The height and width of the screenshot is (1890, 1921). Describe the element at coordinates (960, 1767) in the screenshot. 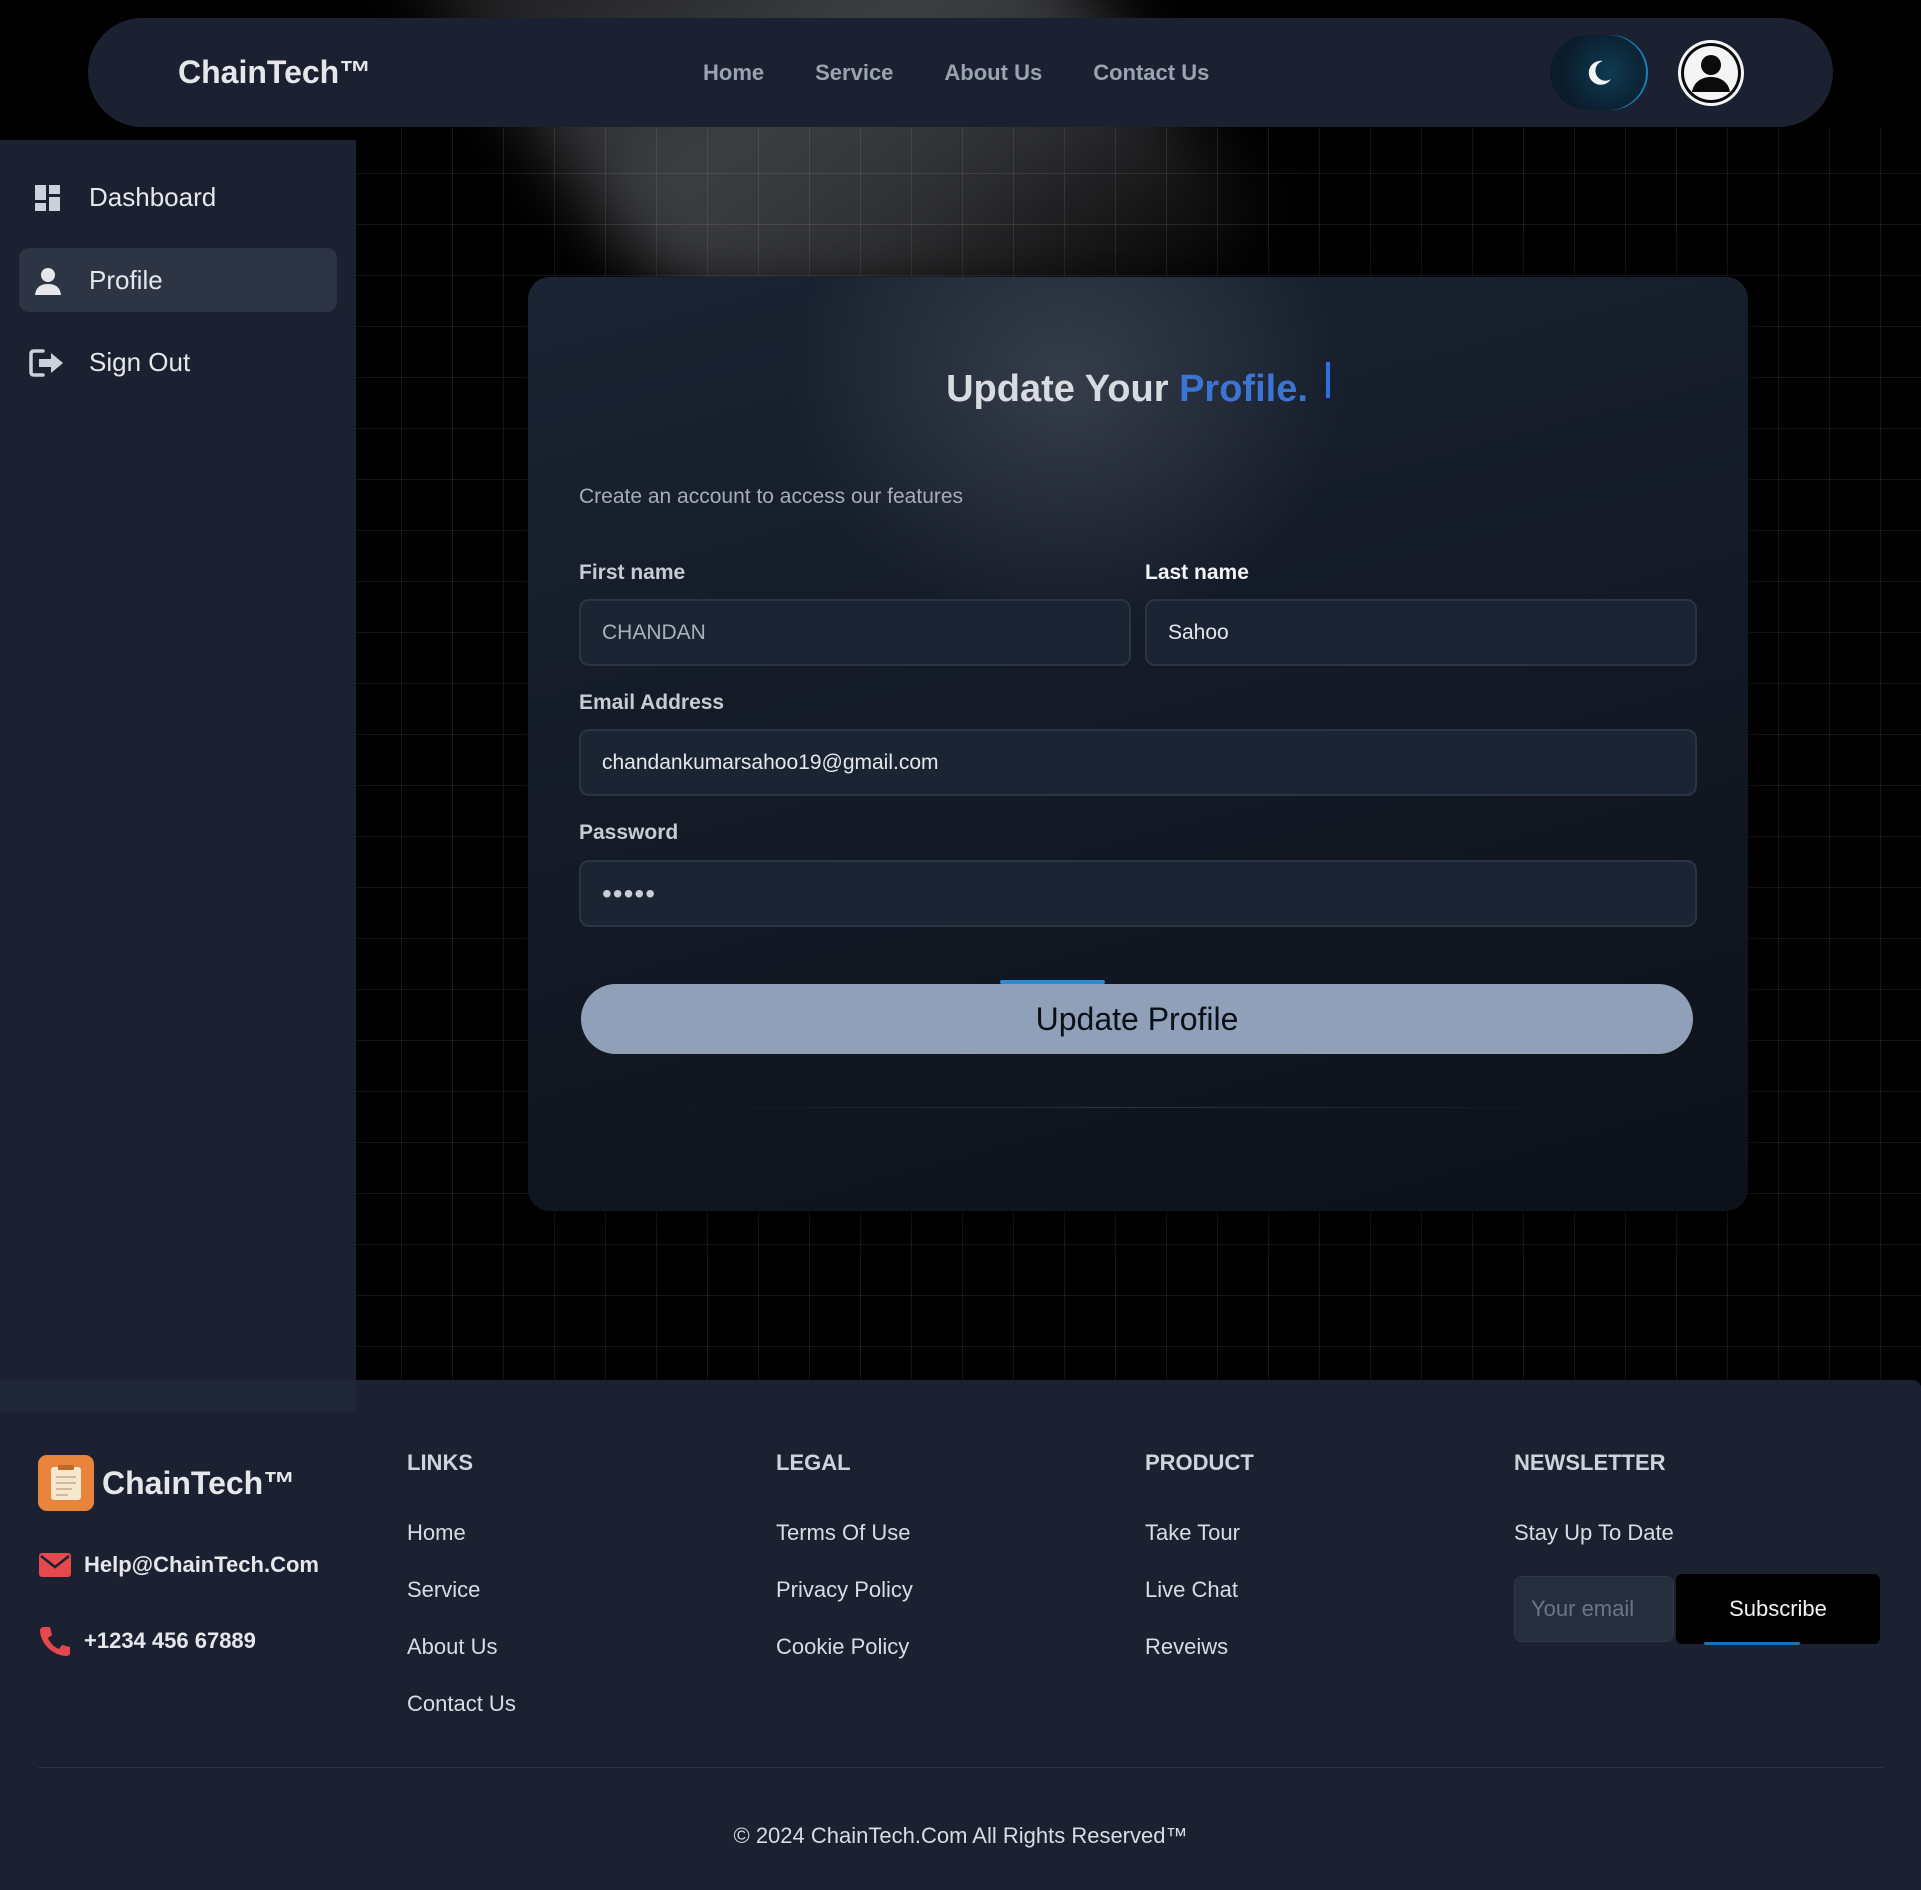

I see `footer-divider` at that location.